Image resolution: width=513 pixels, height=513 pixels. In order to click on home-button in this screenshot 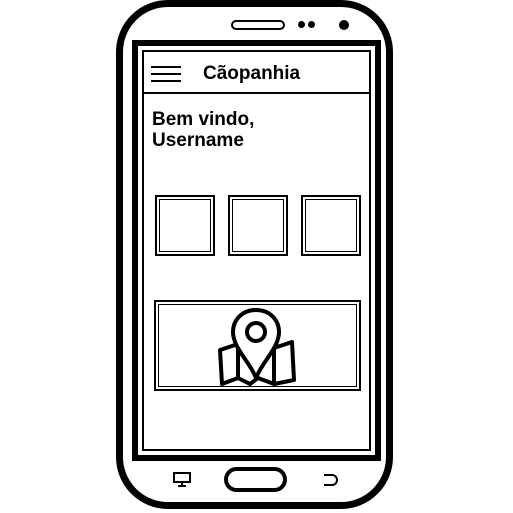, I will do `click(255, 479)`.